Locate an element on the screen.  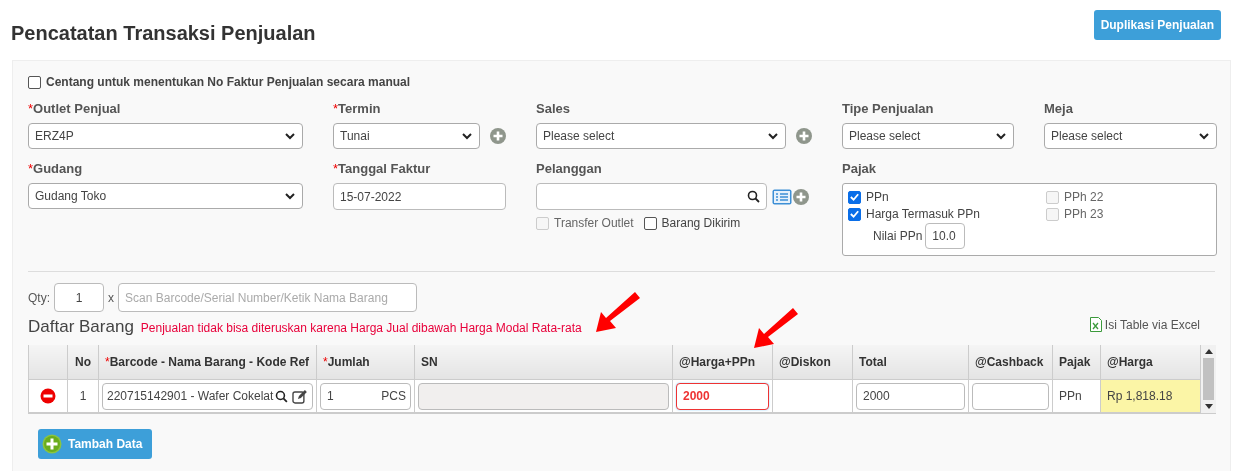
spreadsheet-icon is located at coordinates (1095, 324).